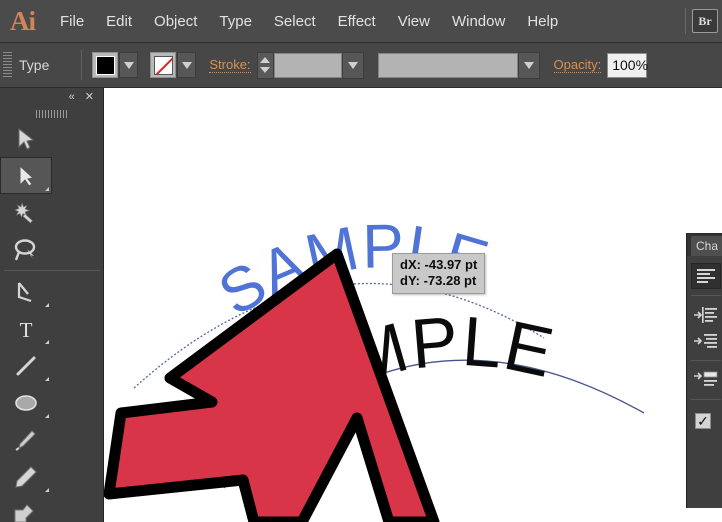  Describe the element at coordinates (230, 65) in the screenshot. I see `stroke-weight-label: Stroke:` at that location.